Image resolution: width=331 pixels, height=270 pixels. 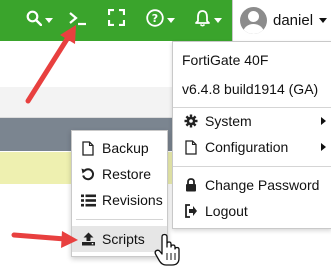 I want to click on menu-item-label: Logout, so click(x=226, y=211).